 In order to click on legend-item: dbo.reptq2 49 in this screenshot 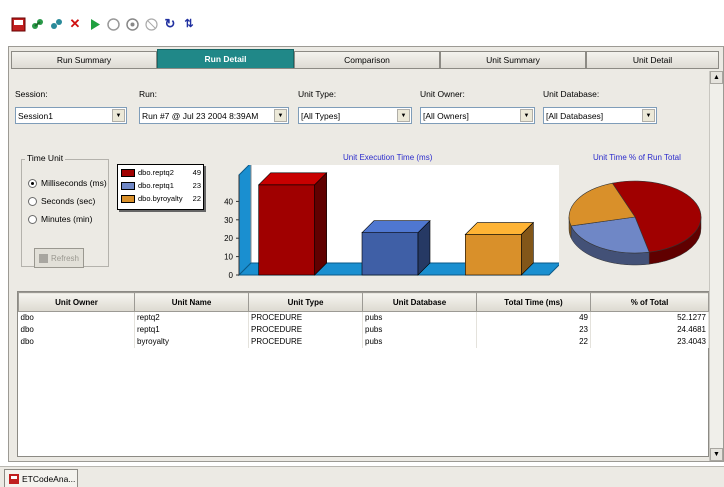, I will do `click(161, 172)`.